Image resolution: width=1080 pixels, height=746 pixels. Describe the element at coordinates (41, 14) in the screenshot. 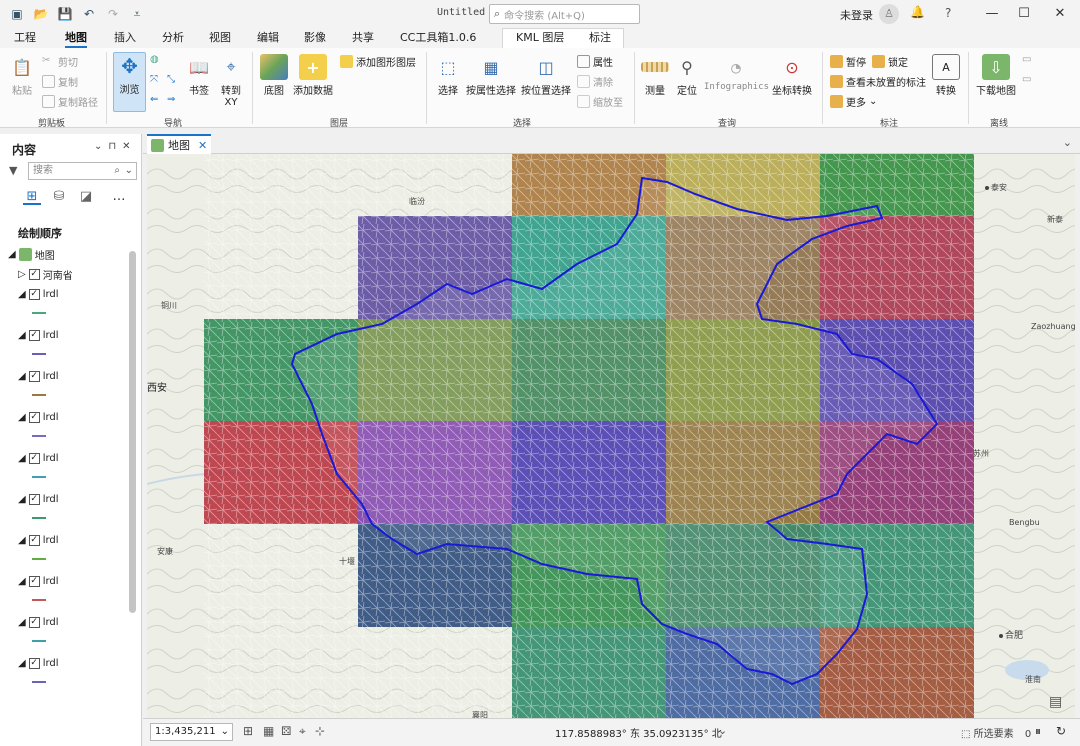

I see `open-icon: 📂` at that location.